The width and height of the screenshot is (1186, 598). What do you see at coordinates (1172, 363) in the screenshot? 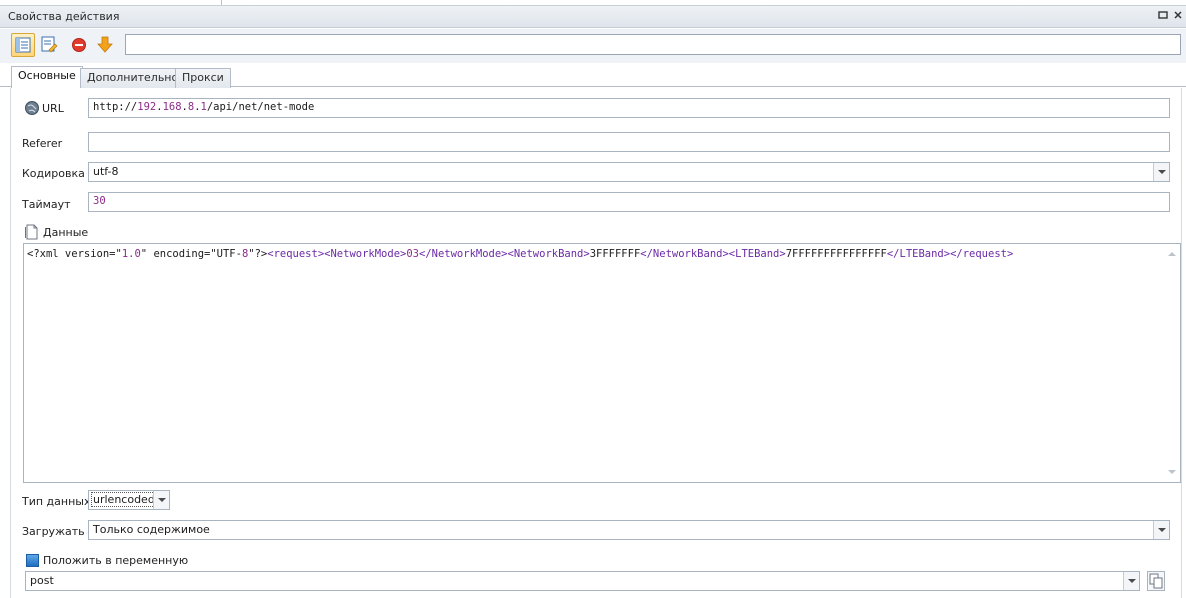
I see `vertical-scrollbar` at bounding box center [1172, 363].